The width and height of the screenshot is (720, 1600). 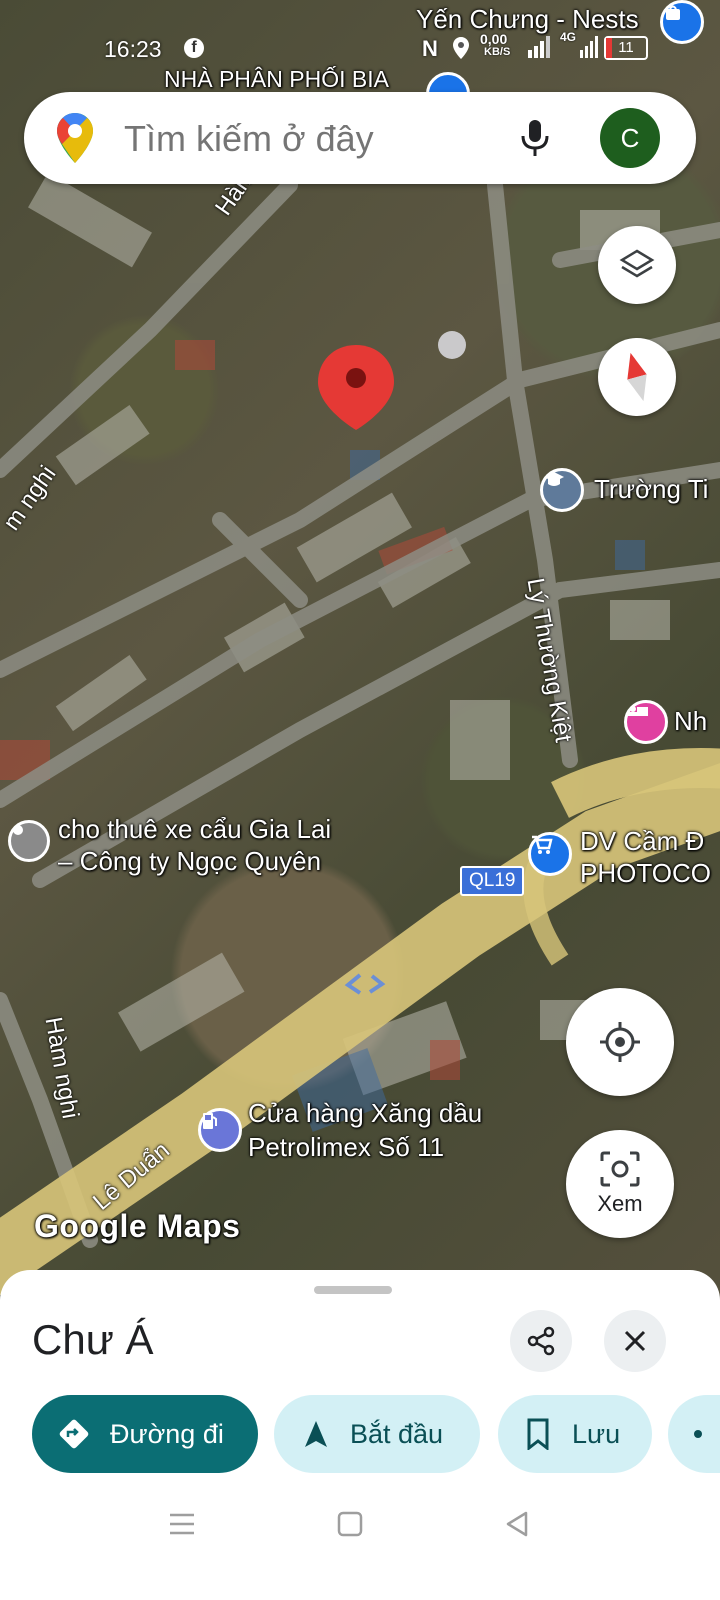 What do you see at coordinates (350, 1524) in the screenshot?
I see `home-icon` at bounding box center [350, 1524].